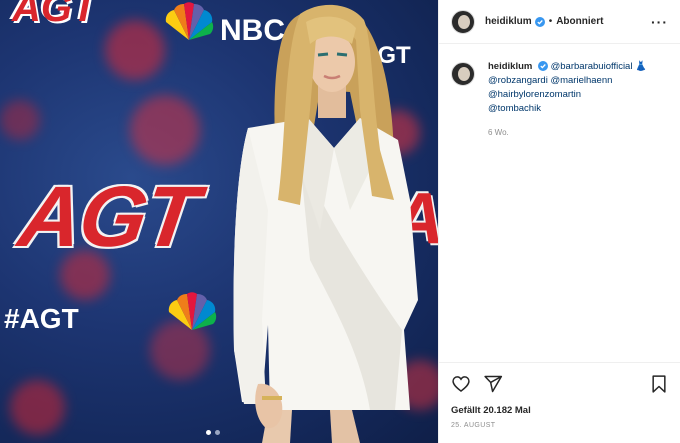 This screenshot has height=443, width=680. I want to click on mention-link: @robzangardi, so click(518, 80).